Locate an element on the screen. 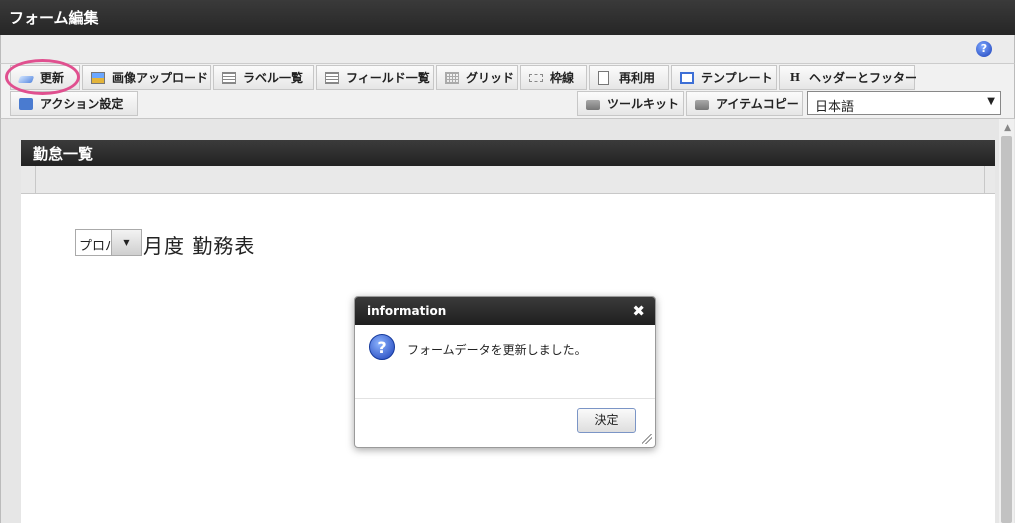  label-list-icon is located at coordinates (229, 78).